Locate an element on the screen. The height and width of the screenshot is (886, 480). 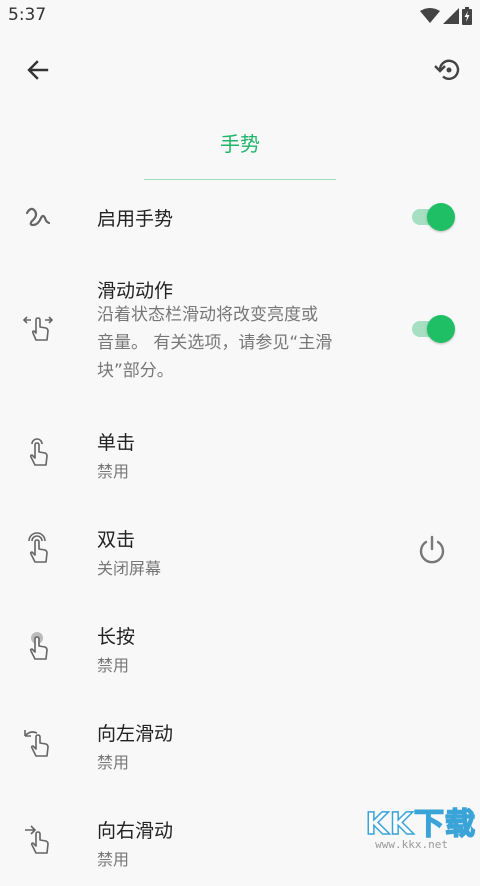
double-tap-icon is located at coordinates (38, 549).